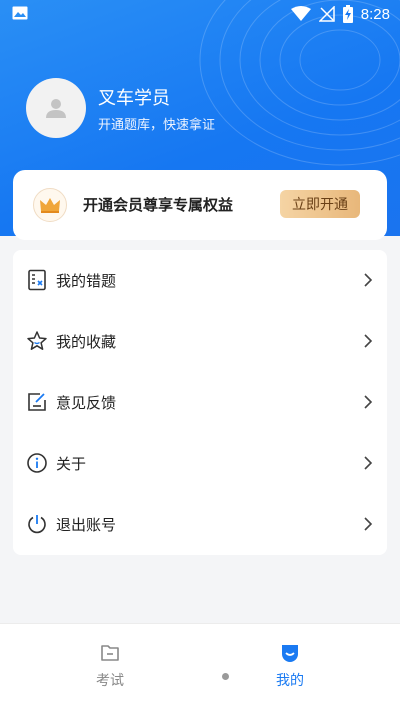  Describe the element at coordinates (37, 340) in the screenshot. I see `star-icon` at that location.